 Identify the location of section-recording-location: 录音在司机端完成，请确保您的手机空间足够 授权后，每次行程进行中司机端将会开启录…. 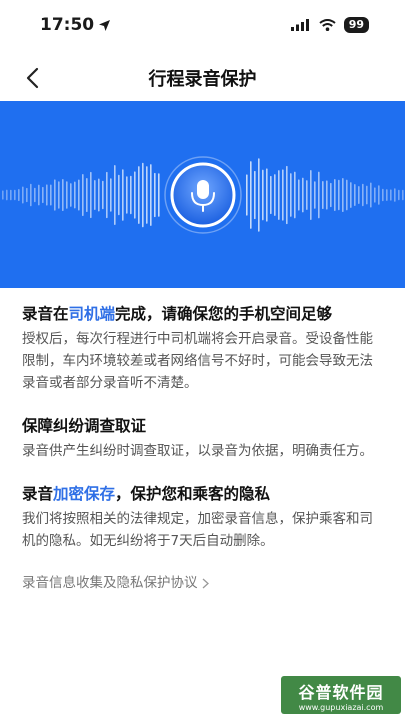
(203, 348).